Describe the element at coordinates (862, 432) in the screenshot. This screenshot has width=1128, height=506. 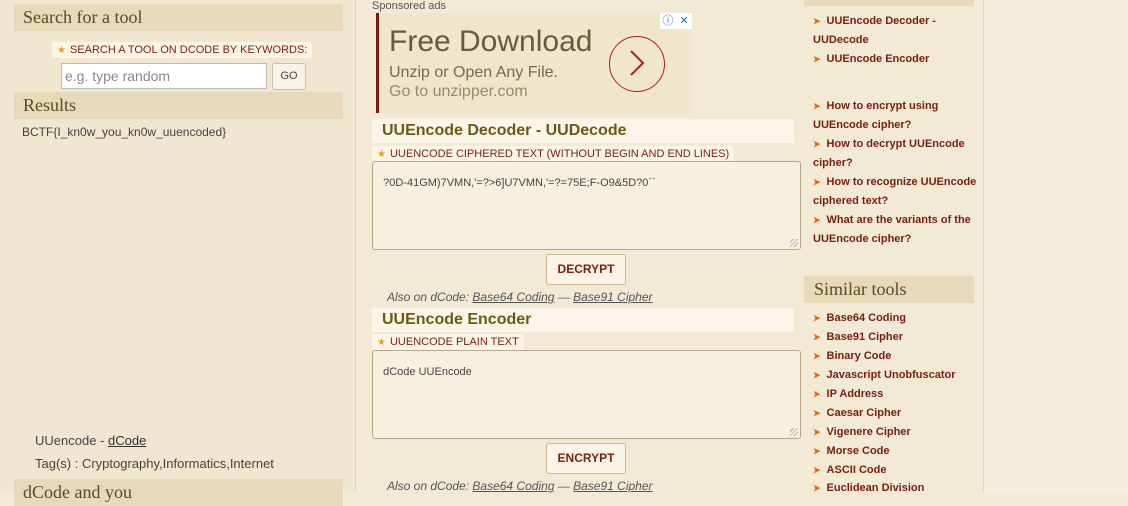
I see `similar-tool-link: ➤ Vigenere Cipher` at that location.